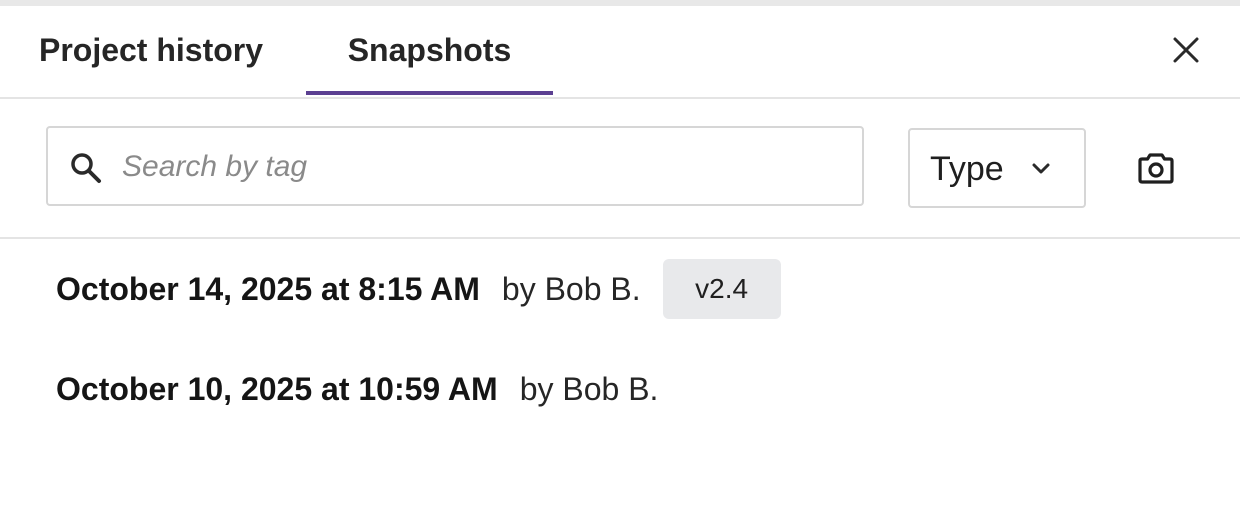 This screenshot has height=524, width=1240. I want to click on divider, so click(620, 238).